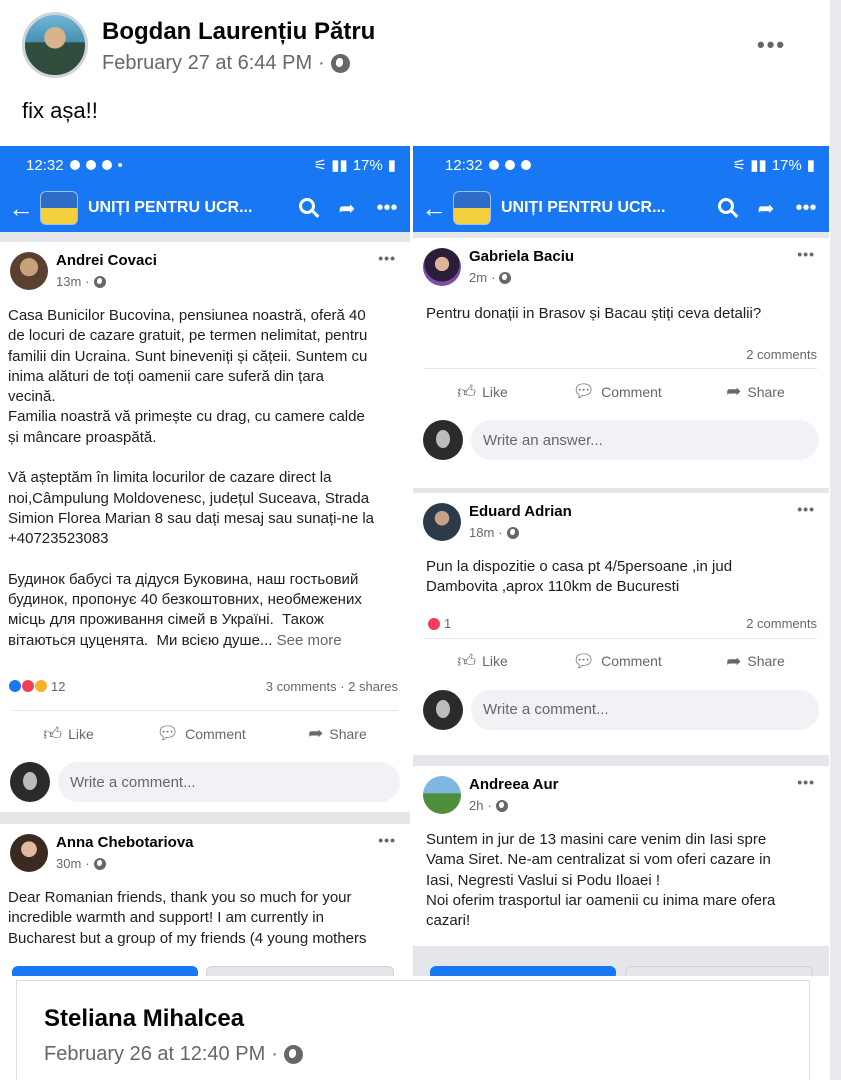 The height and width of the screenshot is (1080, 841). What do you see at coordinates (482, 532) in the screenshot?
I see `time-label: 18m` at bounding box center [482, 532].